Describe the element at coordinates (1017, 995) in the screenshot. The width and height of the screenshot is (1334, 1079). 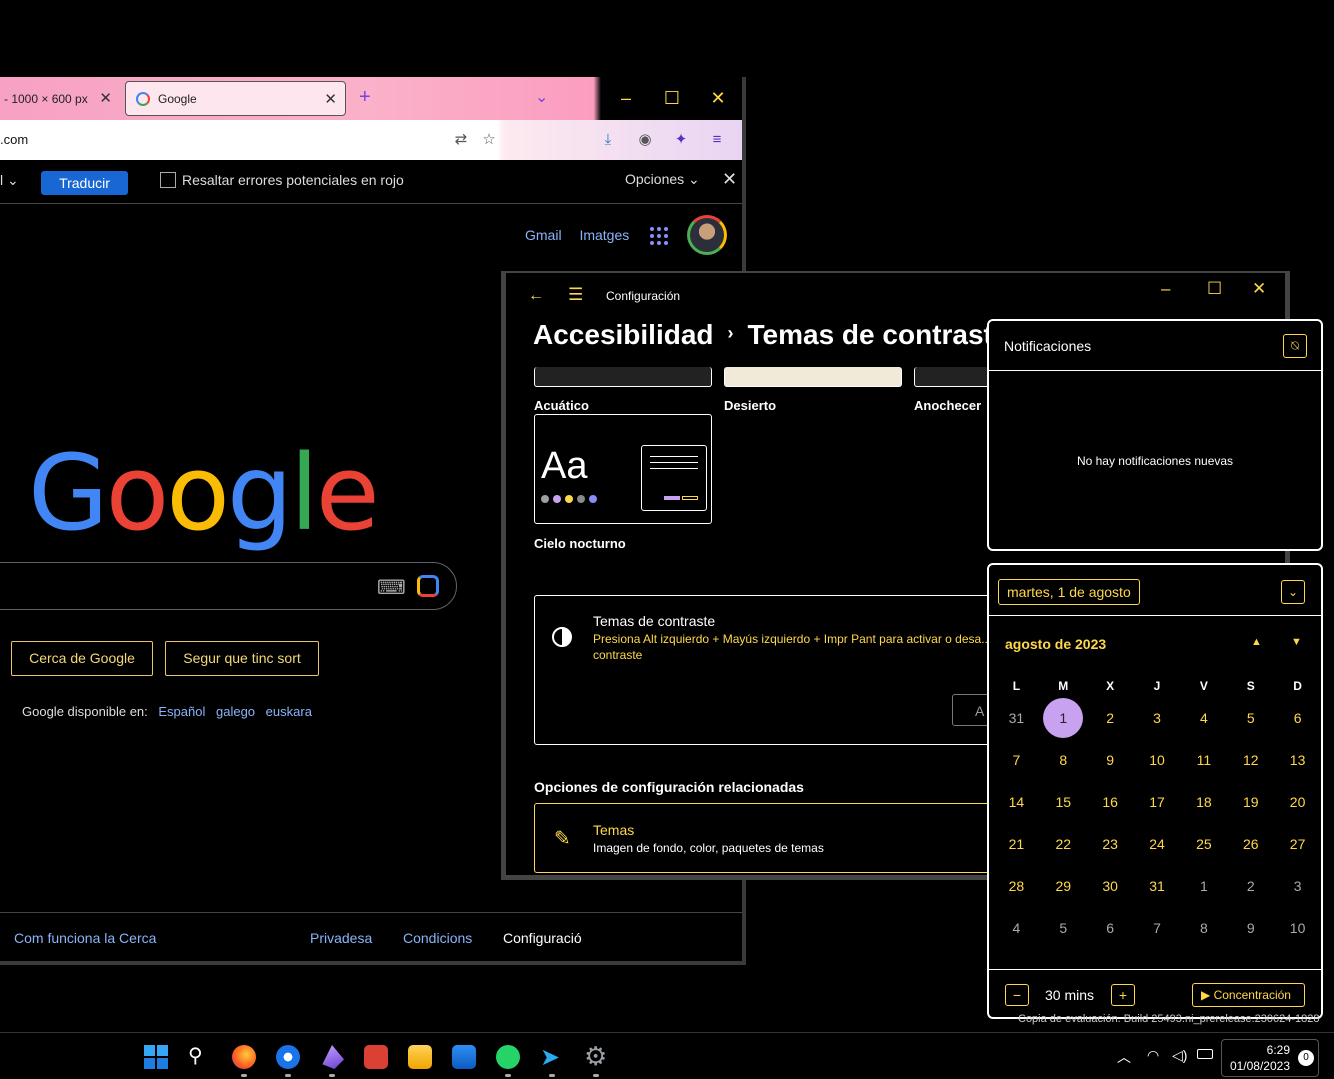
I see `decrease-focus-button: −` at that location.